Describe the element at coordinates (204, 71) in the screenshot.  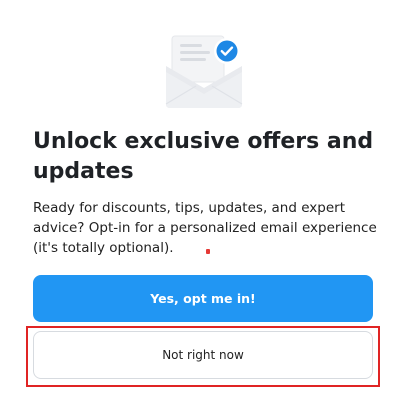
I see `envelope-check-icon` at that location.